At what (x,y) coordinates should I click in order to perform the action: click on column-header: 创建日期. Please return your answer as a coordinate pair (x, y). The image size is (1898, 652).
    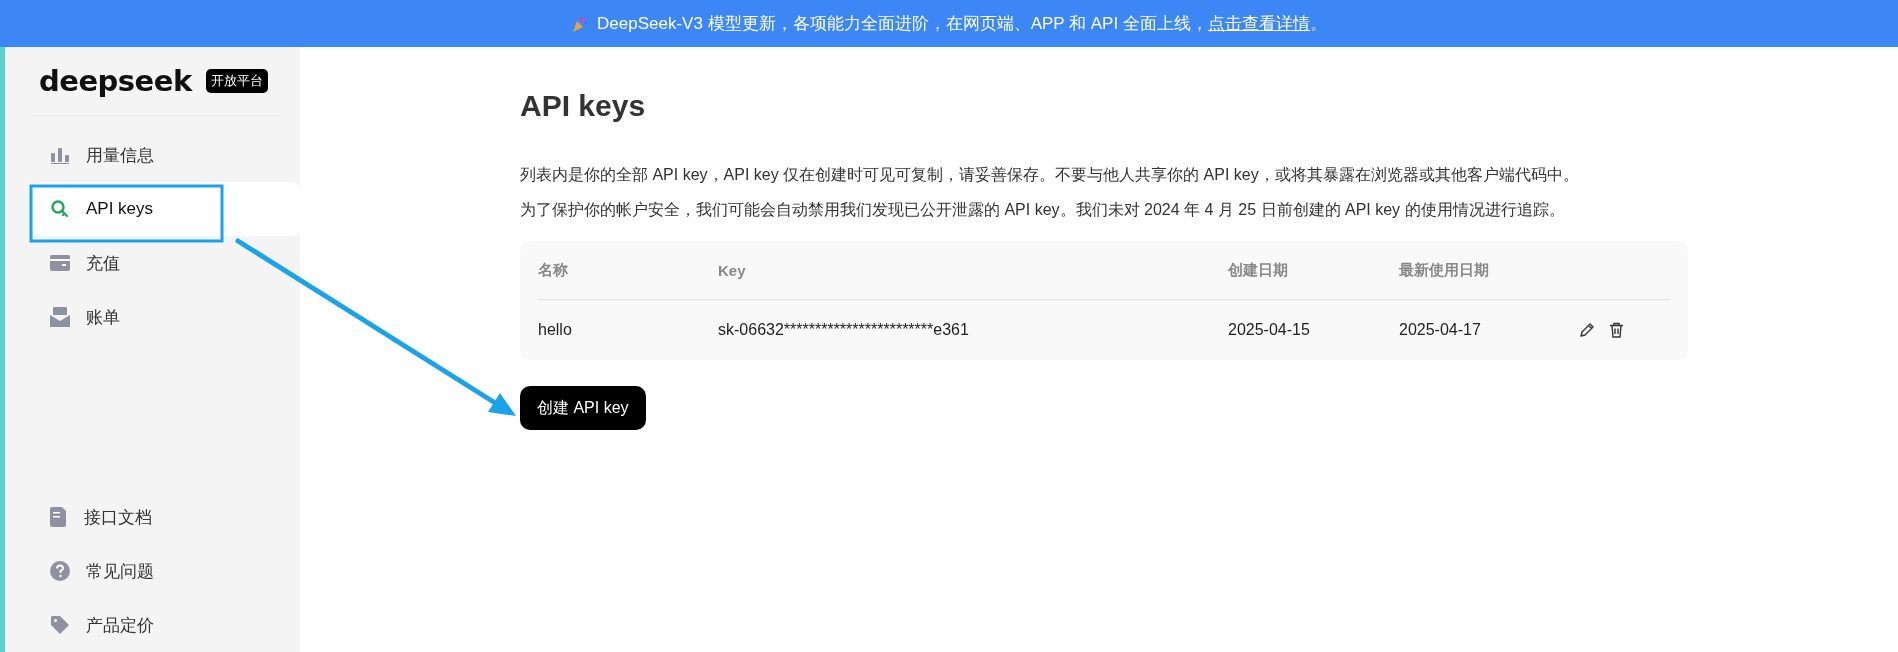
    Looking at the image, I should click on (1258, 270).